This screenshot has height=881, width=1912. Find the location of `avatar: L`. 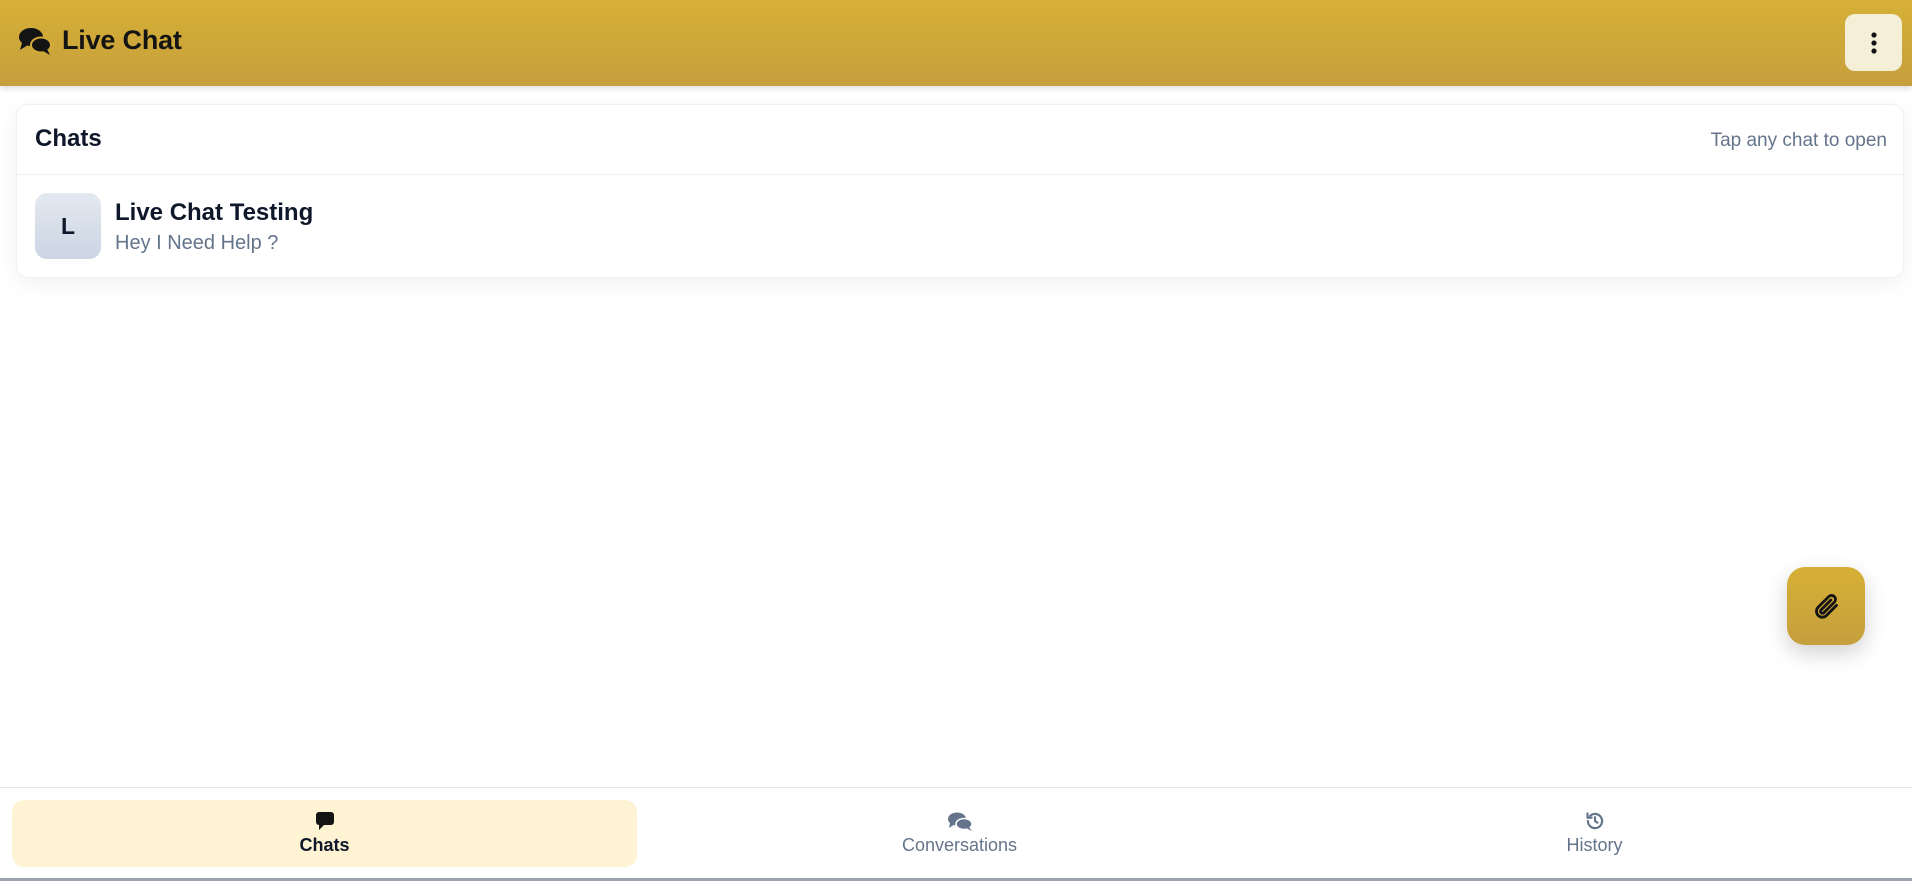

avatar: L is located at coordinates (68, 226).